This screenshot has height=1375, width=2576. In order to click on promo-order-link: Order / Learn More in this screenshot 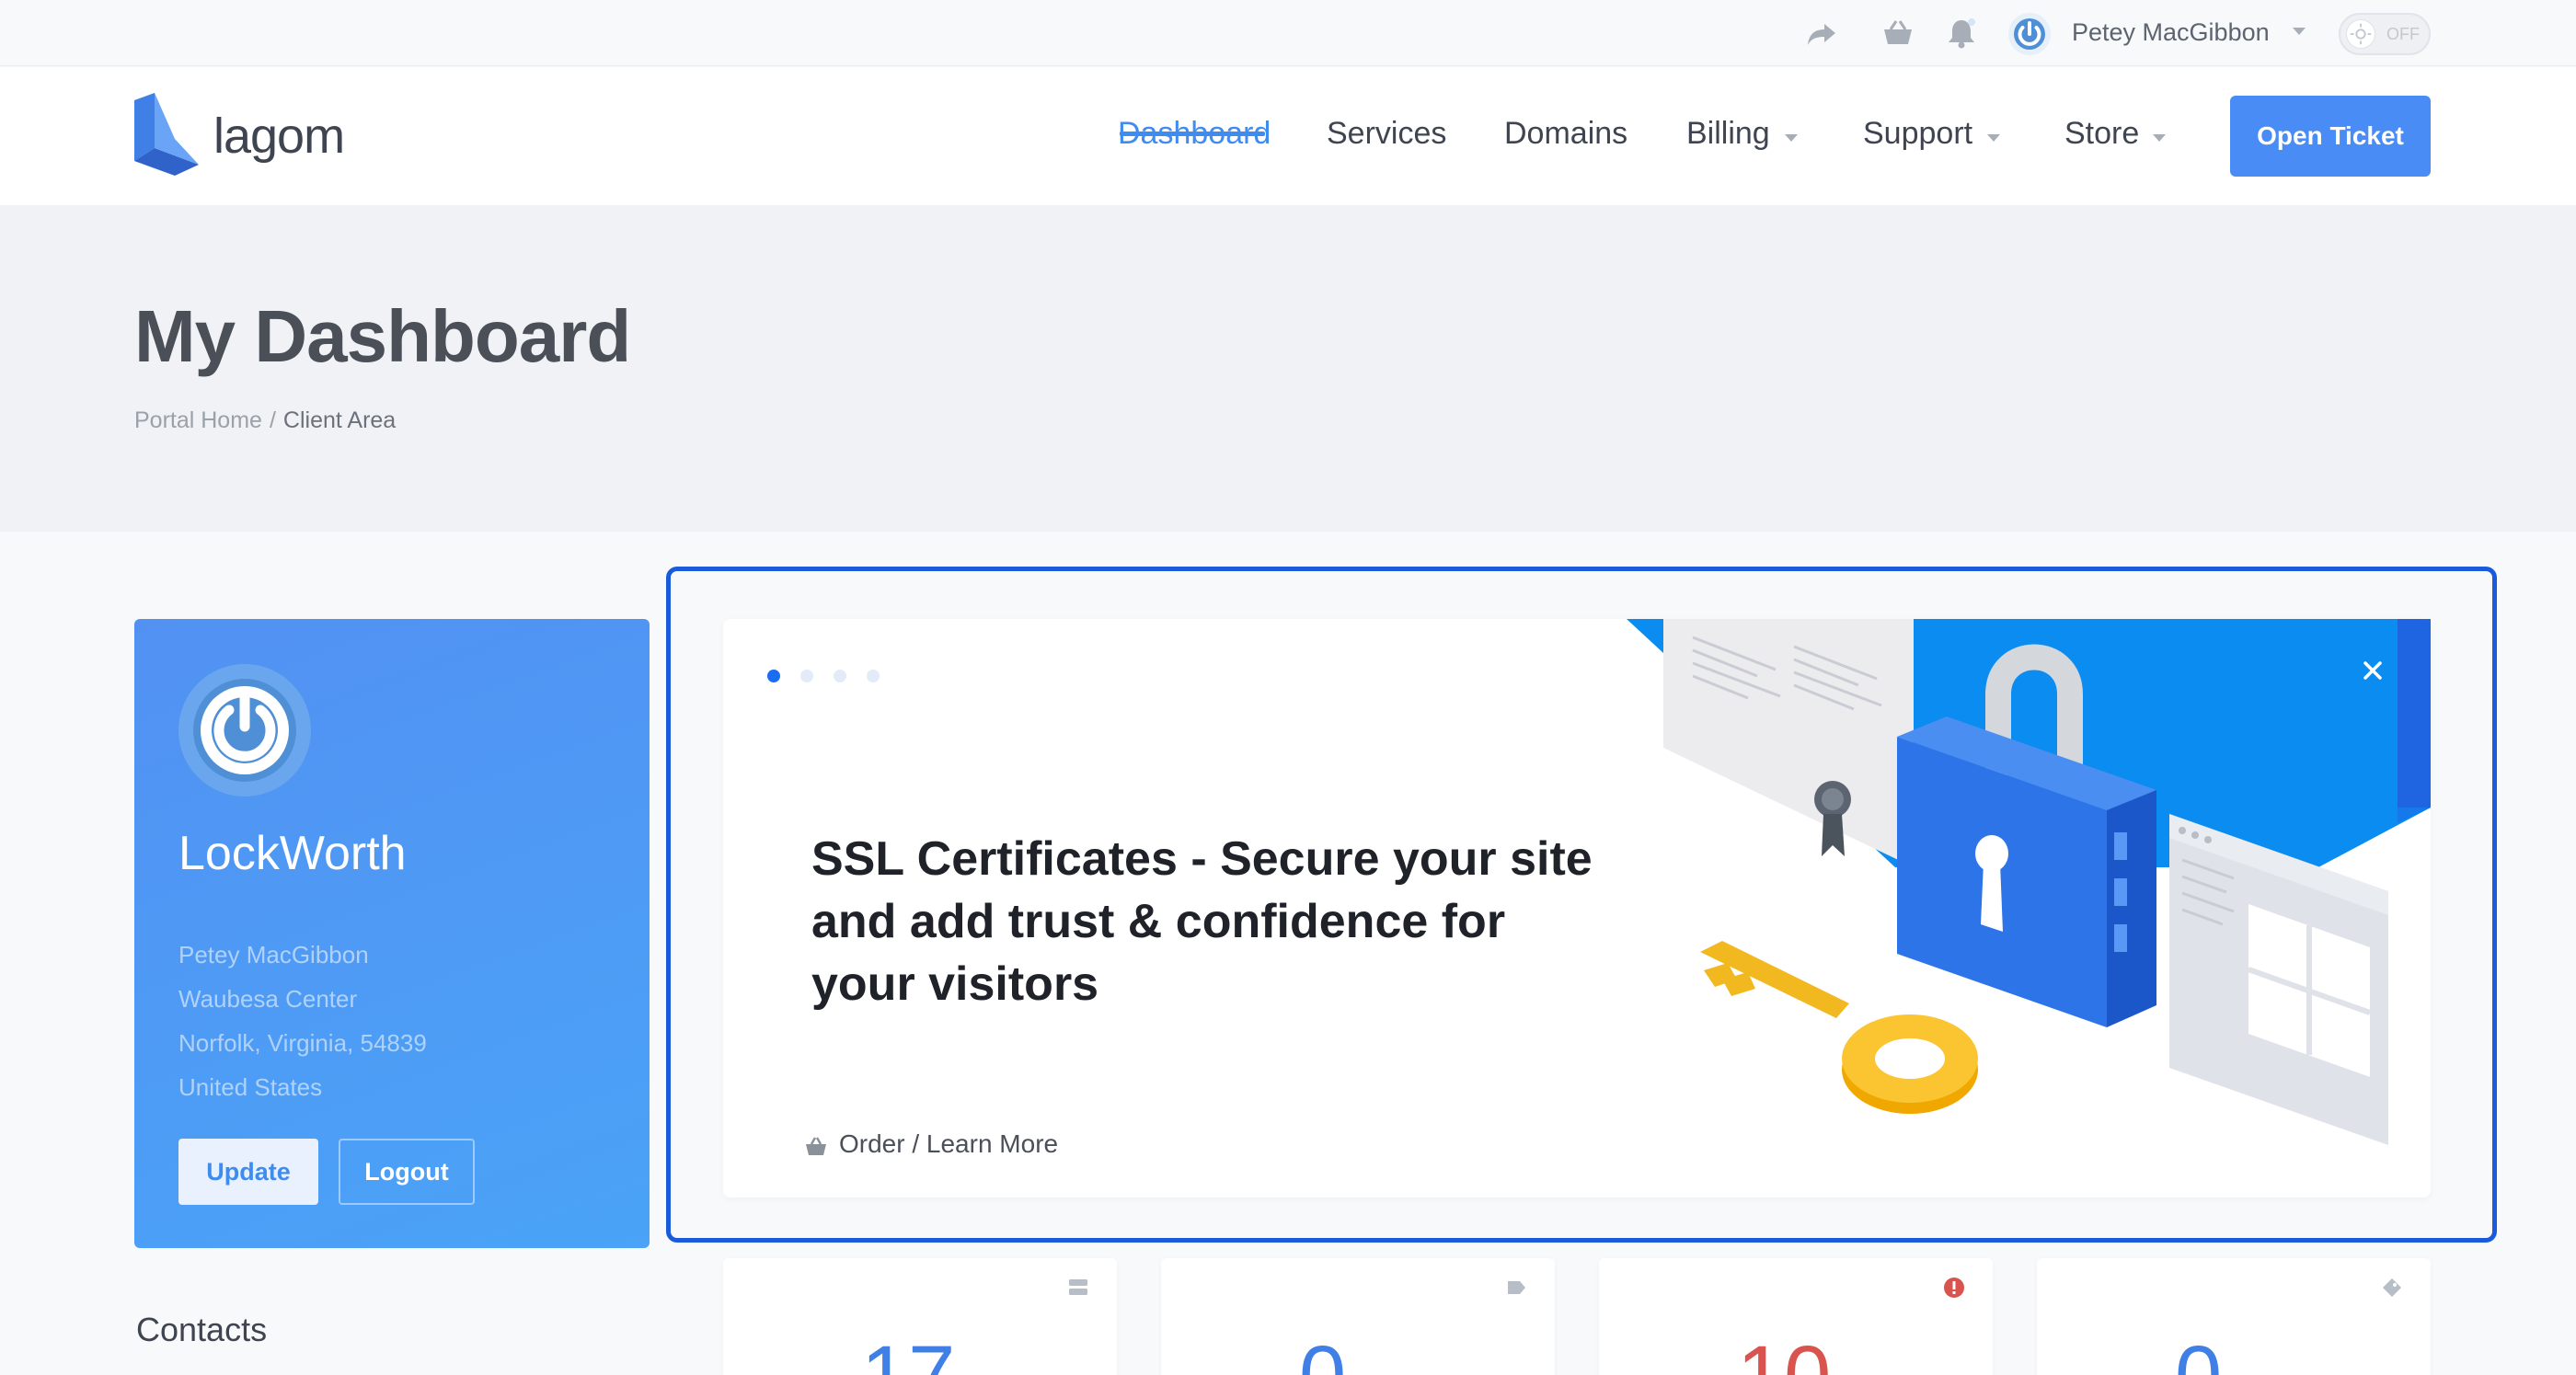, I will do `click(931, 1144)`.